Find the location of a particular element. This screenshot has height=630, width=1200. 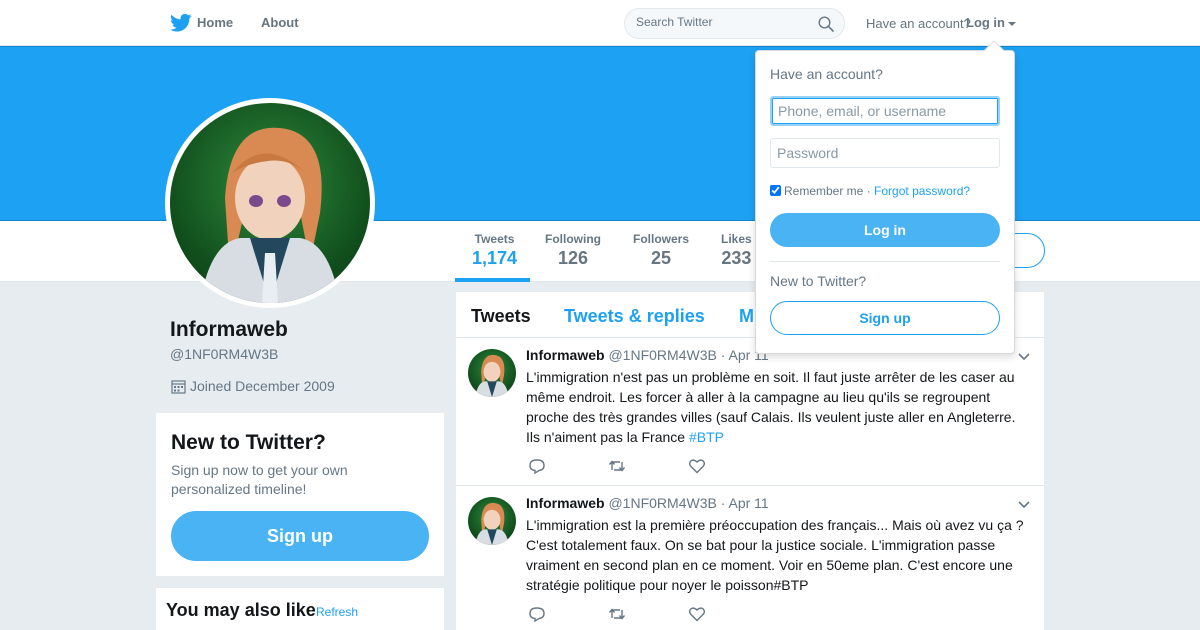

active-stat-underline is located at coordinates (492, 280).